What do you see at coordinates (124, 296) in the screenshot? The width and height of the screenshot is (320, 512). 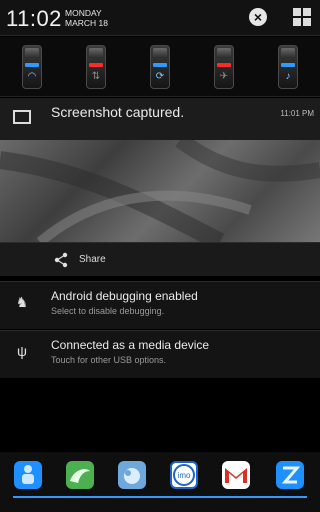 I see `notification-title: Android debugging enabled` at bounding box center [124, 296].